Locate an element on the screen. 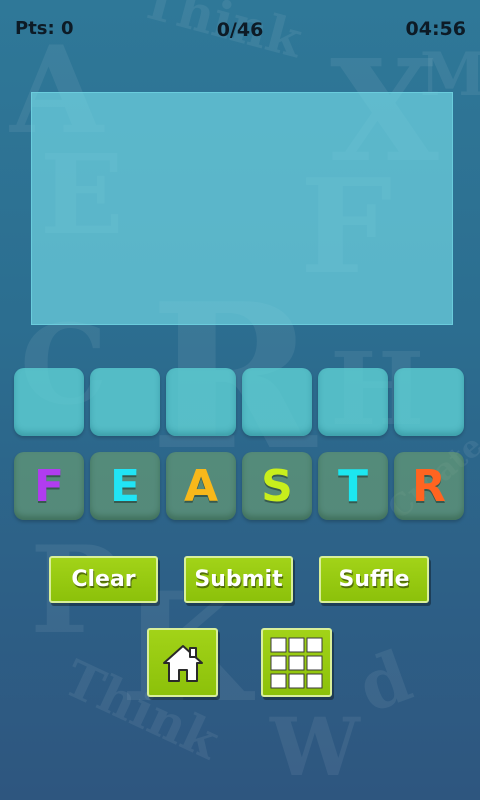  submit-button: Submit is located at coordinates (238, 579).